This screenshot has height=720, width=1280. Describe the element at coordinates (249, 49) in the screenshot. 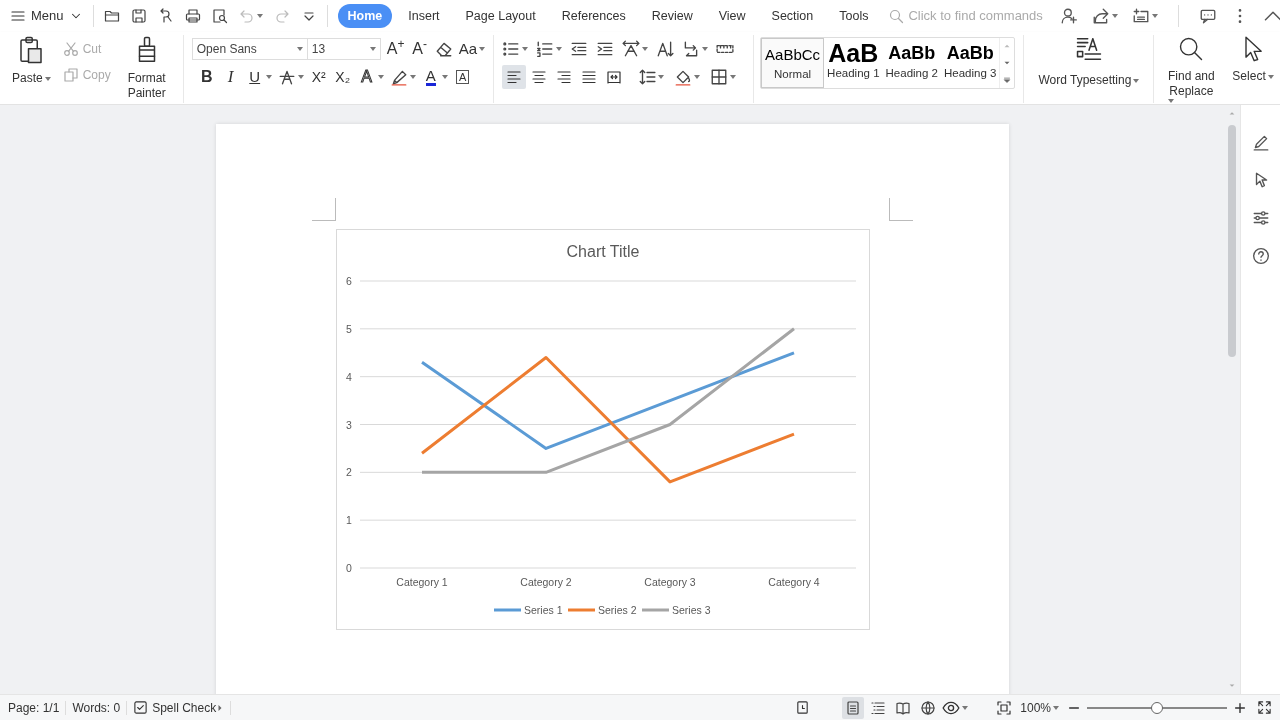

I see `font-name-dropdown: Open Sans` at that location.